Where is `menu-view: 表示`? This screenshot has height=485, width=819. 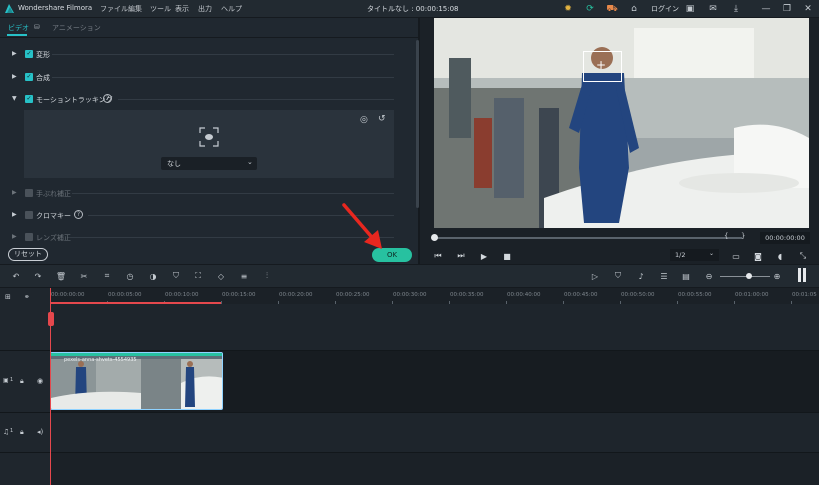
menu-view: 表示 is located at coordinates (182, 9).